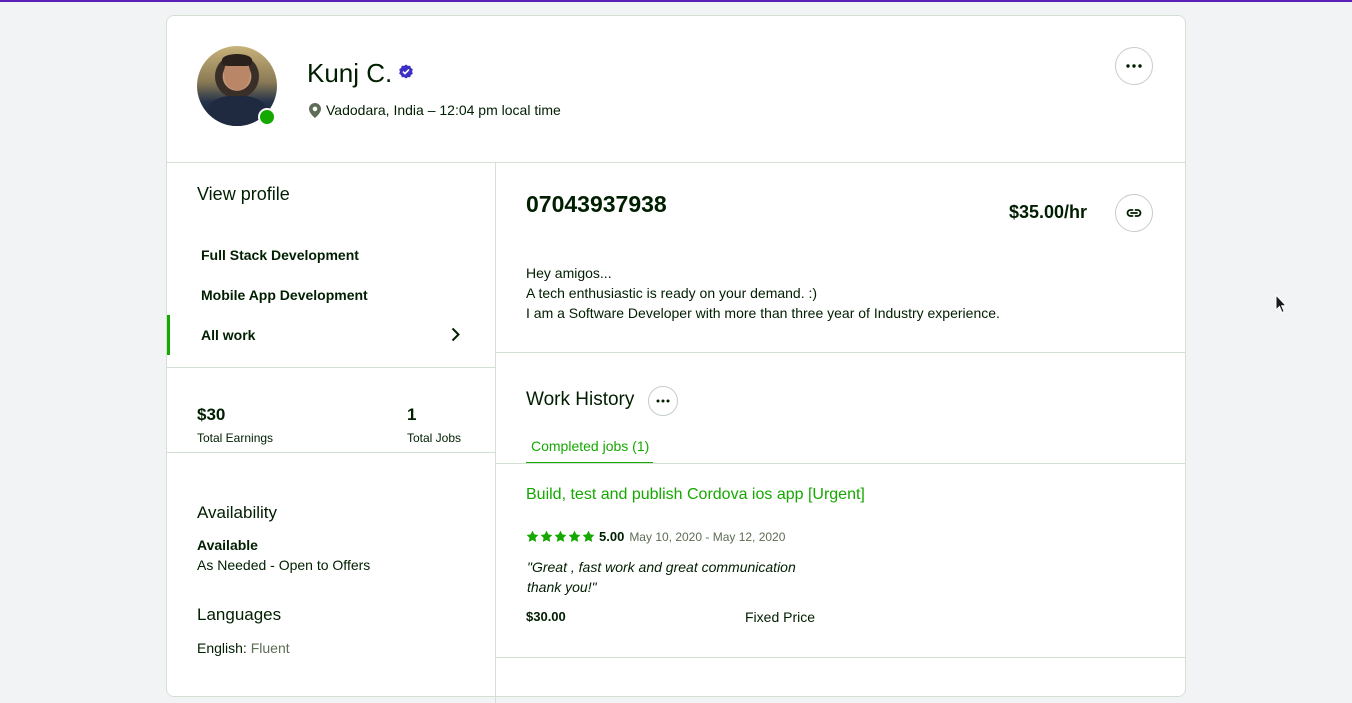 Image resolution: width=1352 pixels, height=703 pixels. What do you see at coordinates (228, 335) in the screenshot?
I see `sidebar-item-label: All work` at bounding box center [228, 335].